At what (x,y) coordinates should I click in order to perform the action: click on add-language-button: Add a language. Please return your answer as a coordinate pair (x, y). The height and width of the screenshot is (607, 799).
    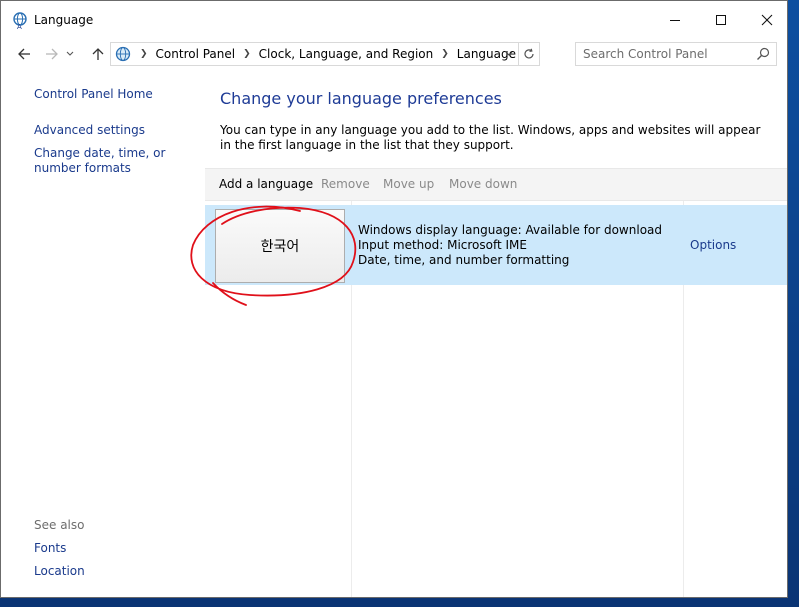
    Looking at the image, I should click on (266, 184).